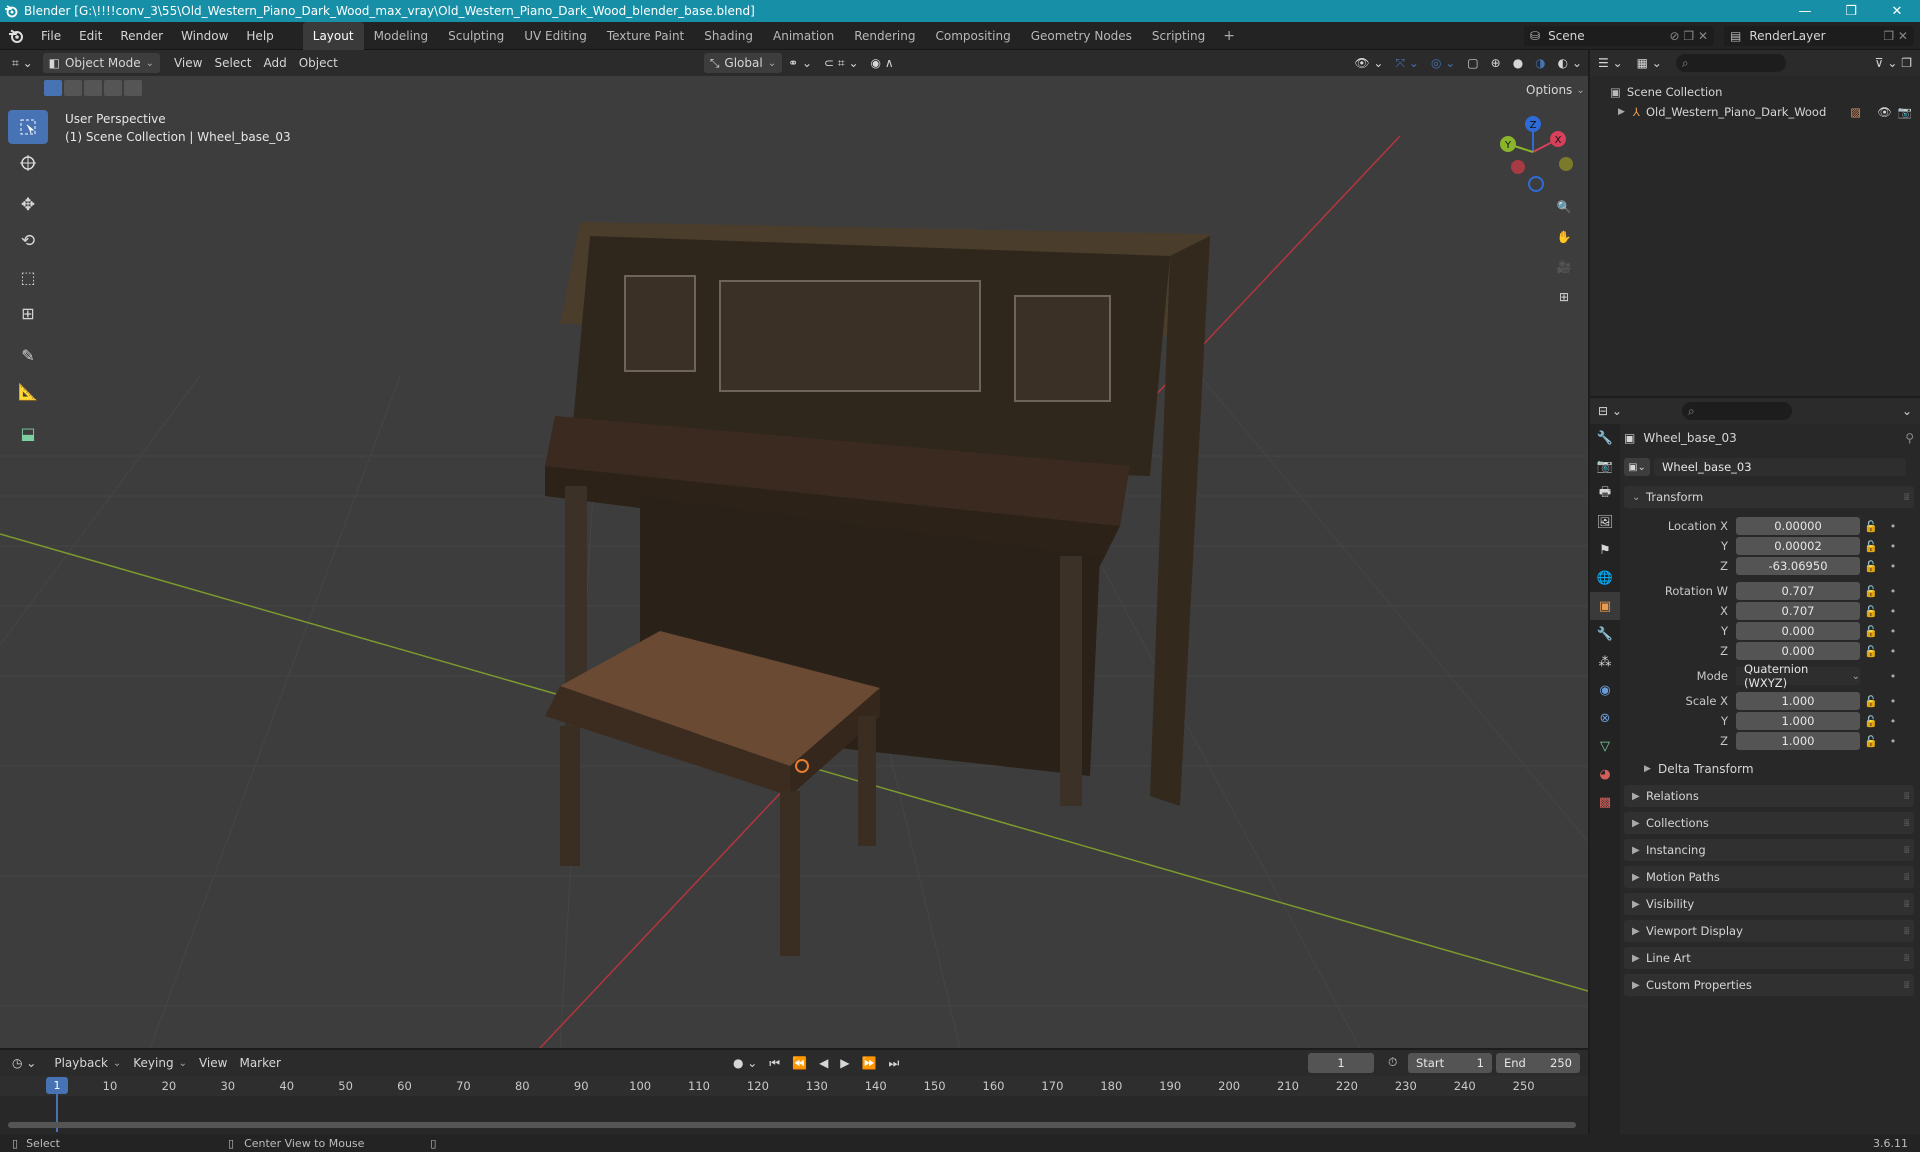  What do you see at coordinates (93, 88) in the screenshot?
I see `select-subtract-icon` at bounding box center [93, 88].